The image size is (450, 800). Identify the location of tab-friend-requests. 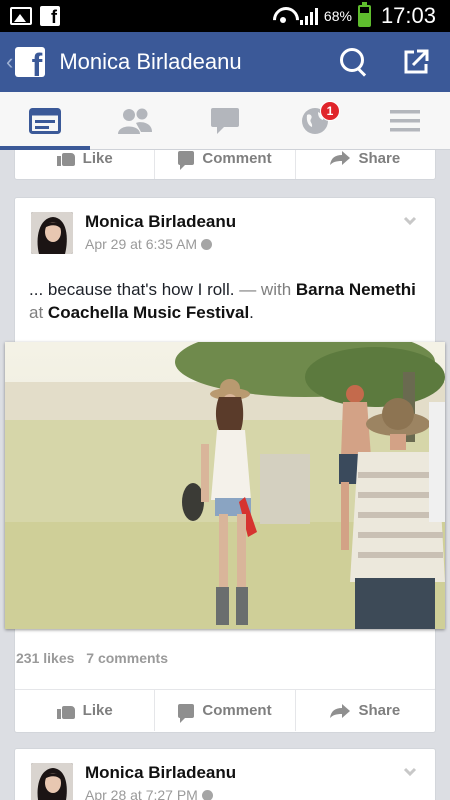
(135, 121).